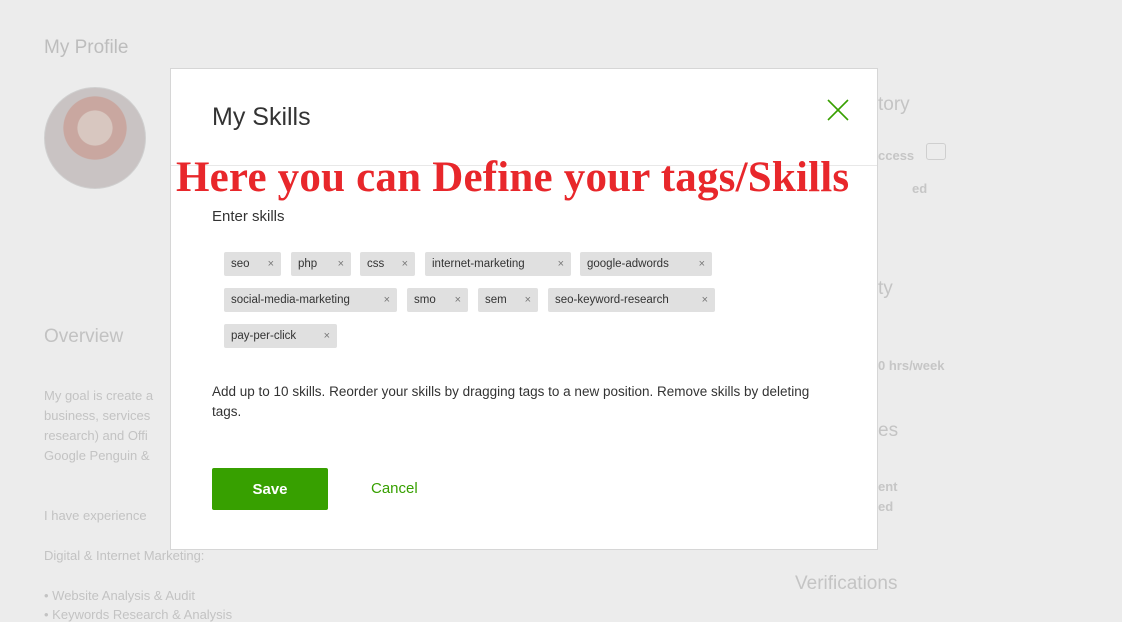  I want to click on skill-tag-label: pay-per-click, so click(264, 336).